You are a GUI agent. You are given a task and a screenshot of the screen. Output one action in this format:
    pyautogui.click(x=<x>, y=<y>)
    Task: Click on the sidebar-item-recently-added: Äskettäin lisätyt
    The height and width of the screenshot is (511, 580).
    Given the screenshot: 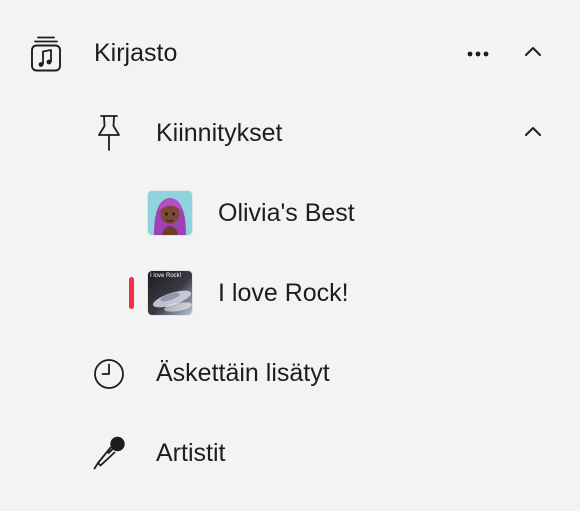 What is the action you would take?
    pyautogui.click(x=290, y=373)
    